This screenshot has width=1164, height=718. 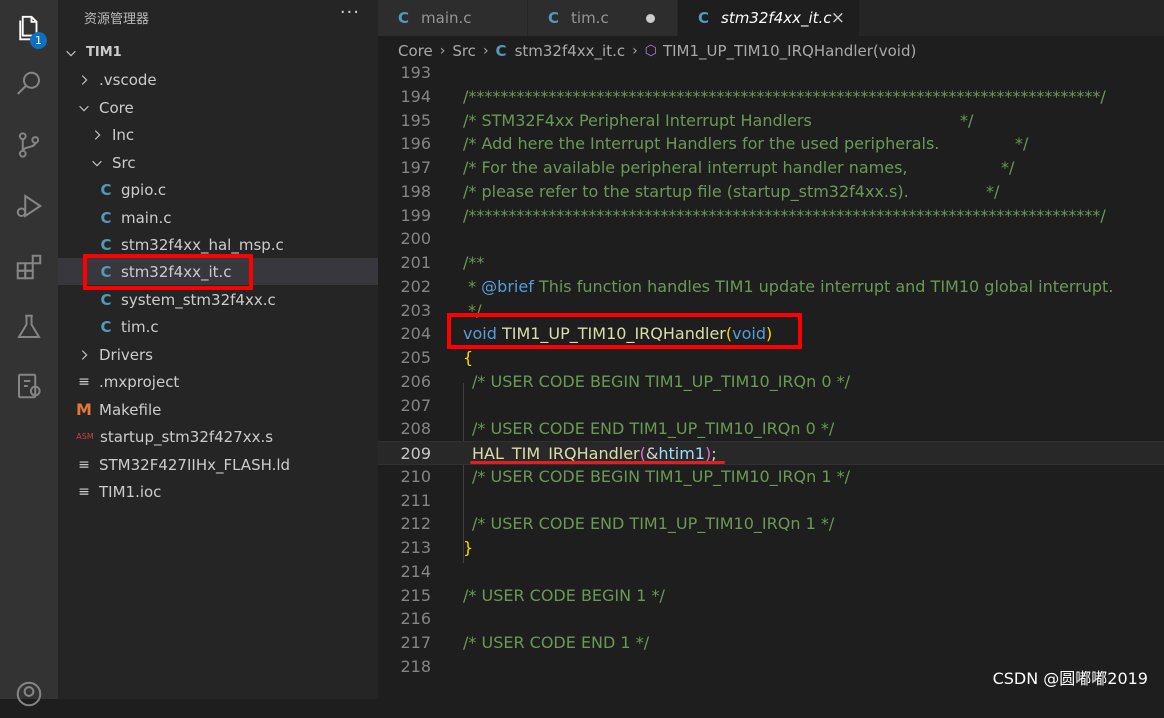 I want to click on tree-item: Cmain.c, so click(x=218, y=217).